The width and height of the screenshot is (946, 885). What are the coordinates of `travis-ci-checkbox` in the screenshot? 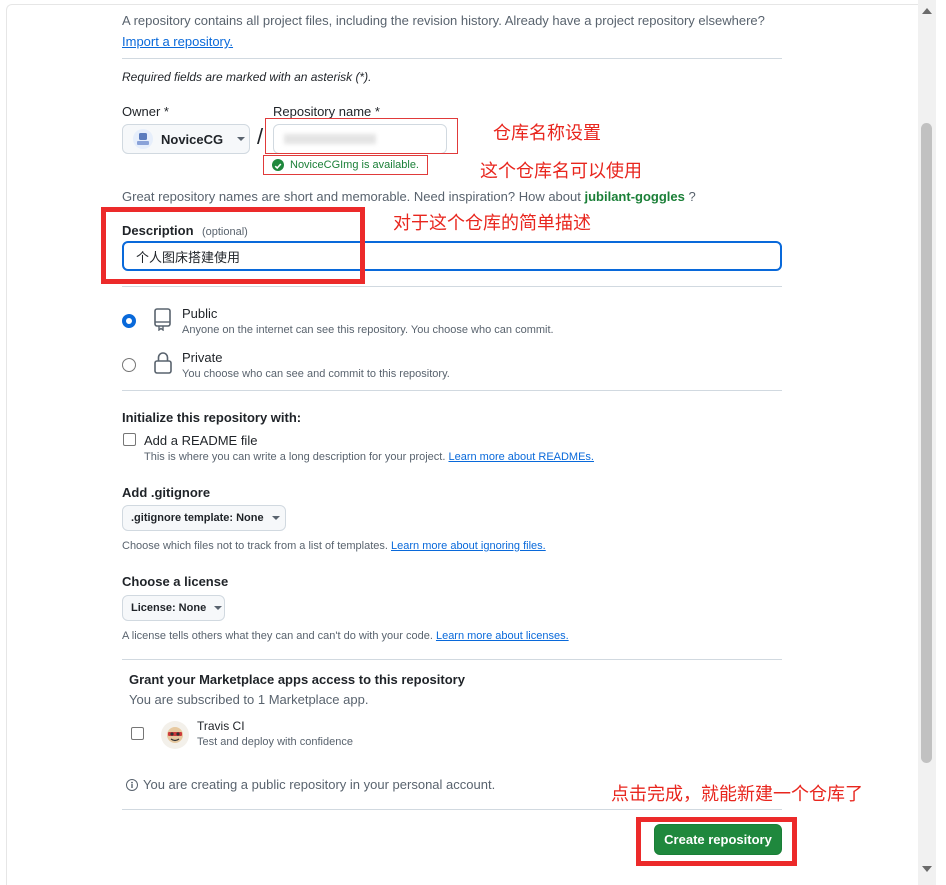 It's located at (137, 733).